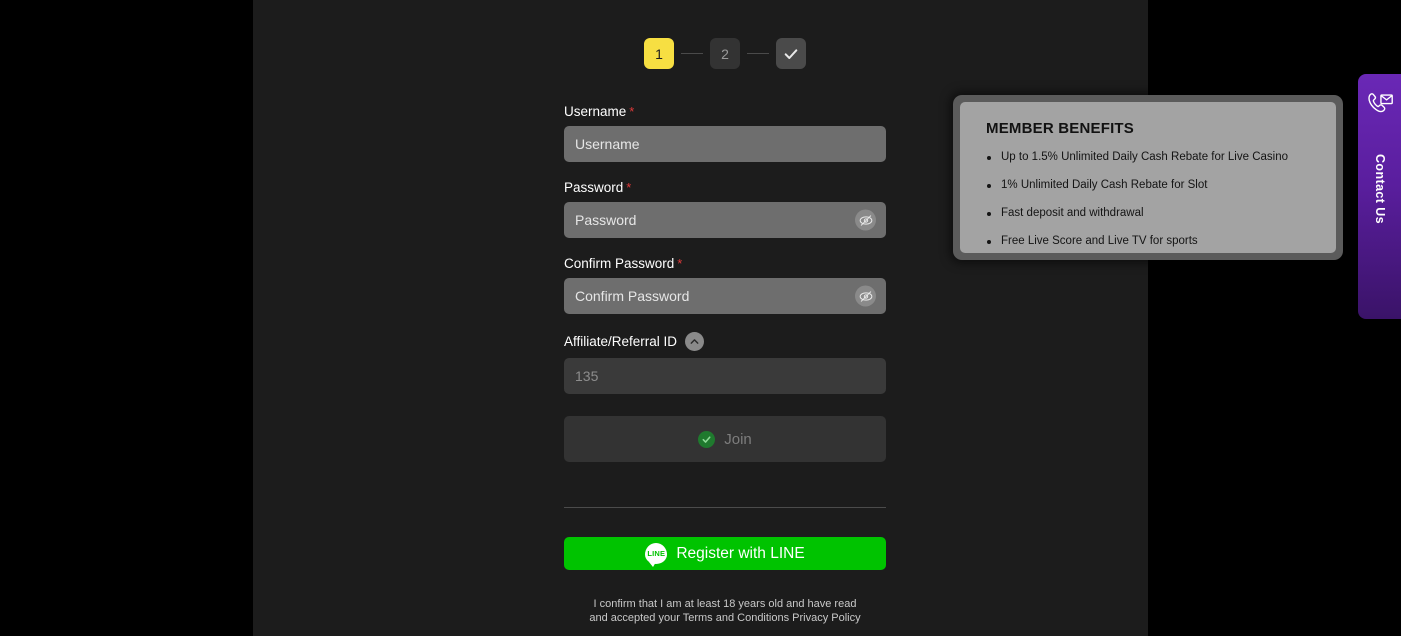 The width and height of the screenshot is (1401, 636). I want to click on contact-us-label: Contact Us, so click(1379, 189).